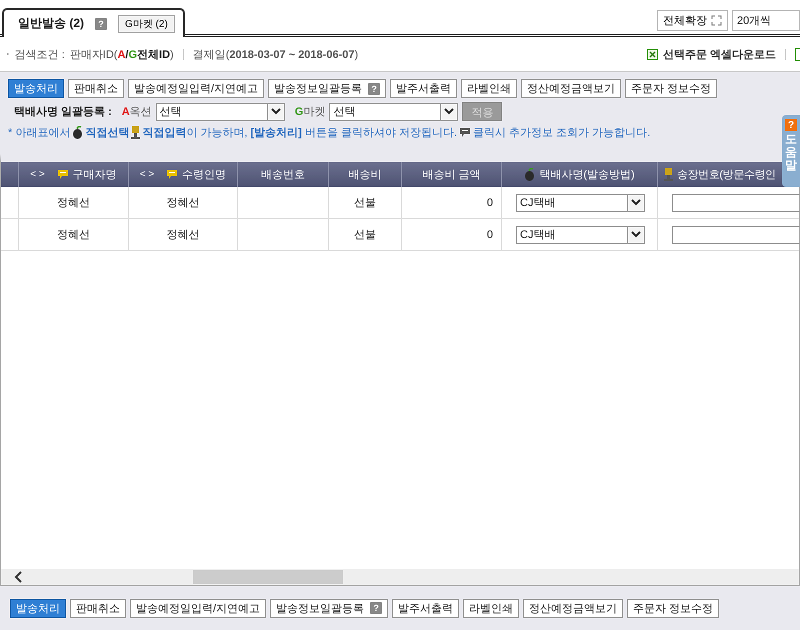 The height and width of the screenshot is (630, 800). Describe the element at coordinates (310, 112) in the screenshot. I see `market-label: G마켓` at that location.